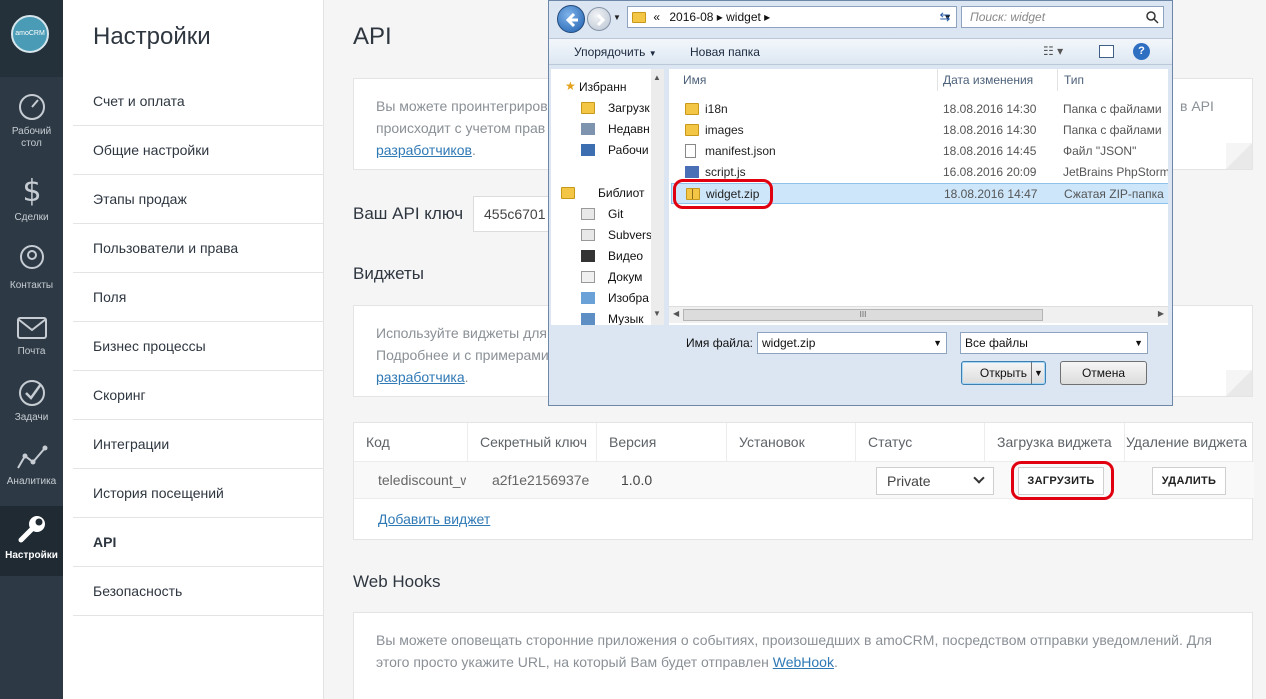  I want to click on scroll-right-icon: ▶, so click(1161, 313).